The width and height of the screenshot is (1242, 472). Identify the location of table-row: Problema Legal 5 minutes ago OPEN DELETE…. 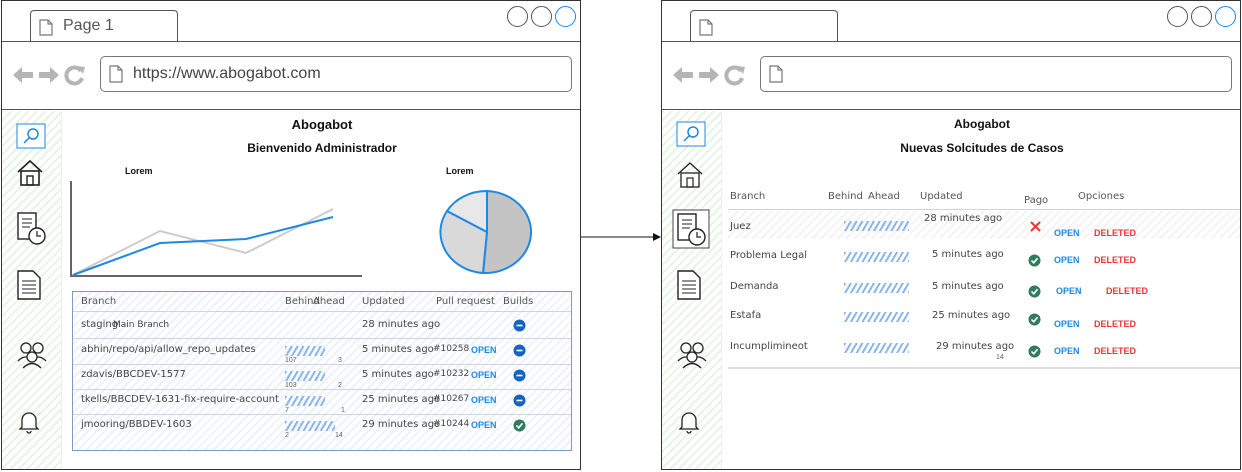
(984, 257).